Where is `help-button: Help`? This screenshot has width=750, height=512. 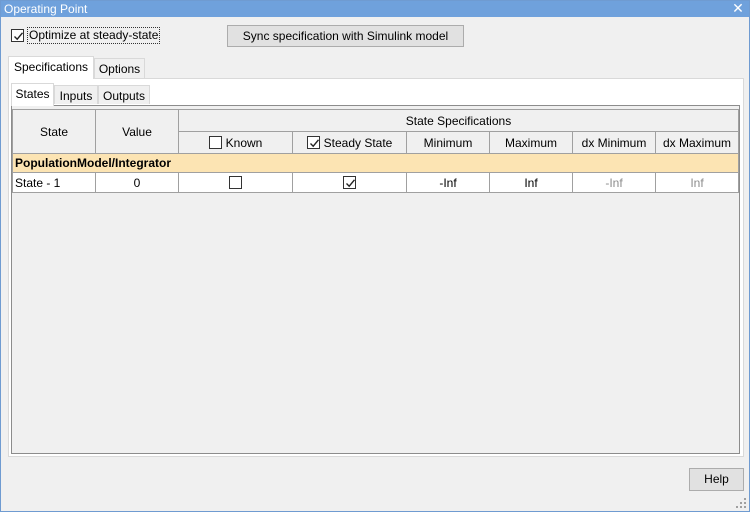
help-button: Help is located at coordinates (716, 479).